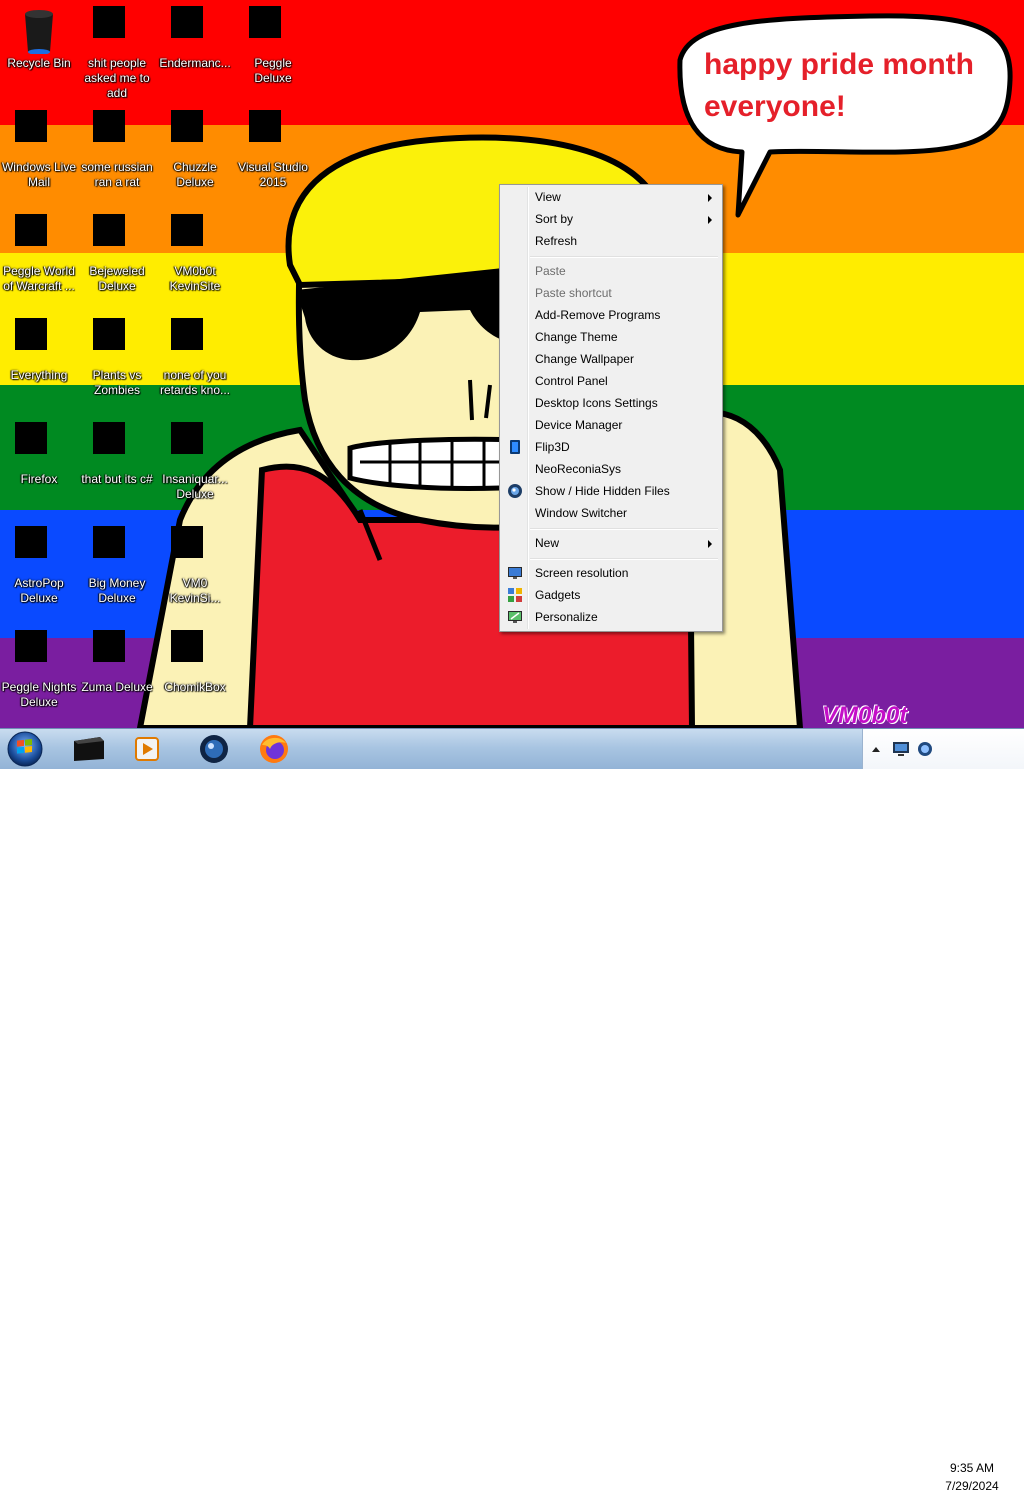  I want to click on menu-item-label: Flip3D, so click(552, 447).